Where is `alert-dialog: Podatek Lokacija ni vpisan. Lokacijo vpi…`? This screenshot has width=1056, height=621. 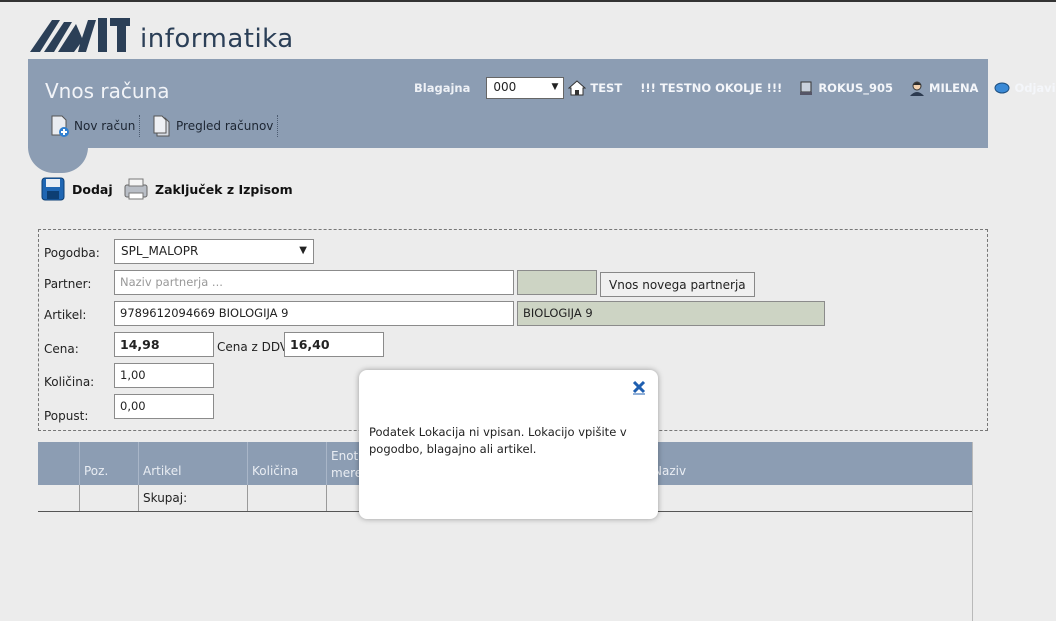 alert-dialog: Podatek Lokacija ni vpisan. Lokacijo vpi… is located at coordinates (508, 444).